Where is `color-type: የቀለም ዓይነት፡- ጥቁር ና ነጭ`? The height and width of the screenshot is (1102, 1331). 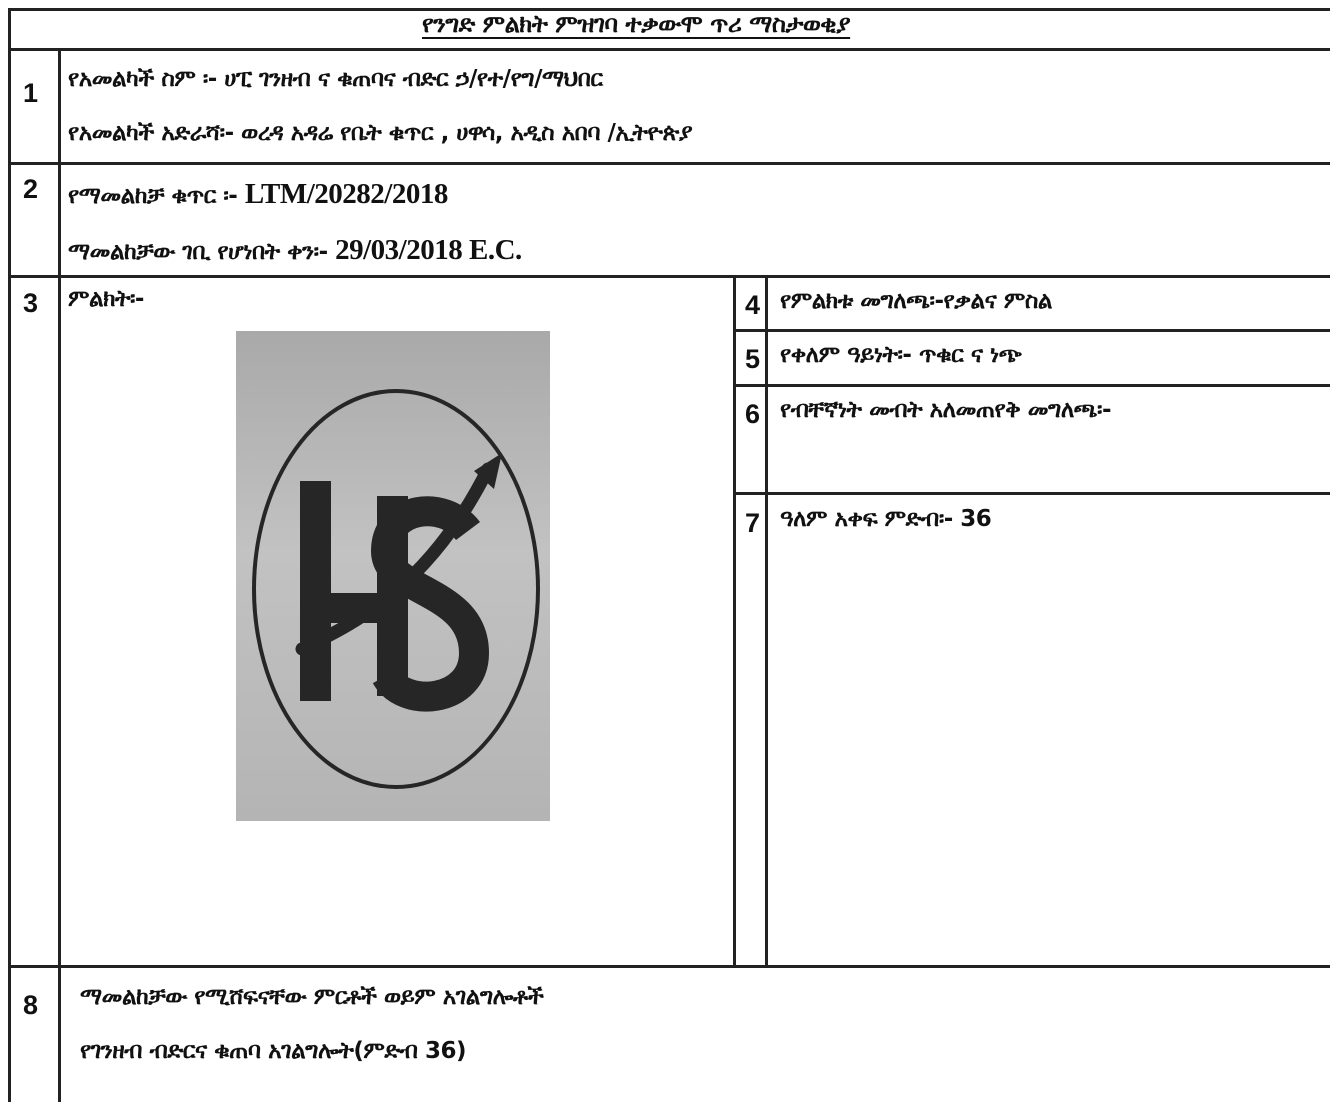
color-type: የቀለም ዓይነት፡- ጥቁር ና ነጭ is located at coordinates (901, 355).